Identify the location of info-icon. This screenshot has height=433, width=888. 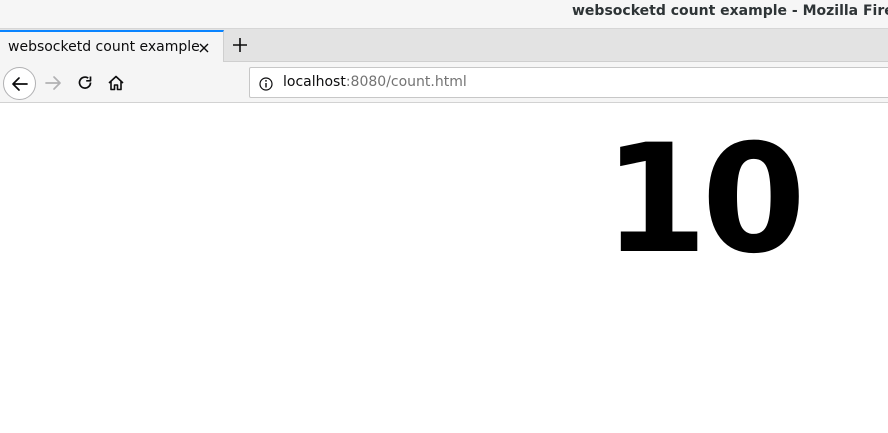
(266, 83).